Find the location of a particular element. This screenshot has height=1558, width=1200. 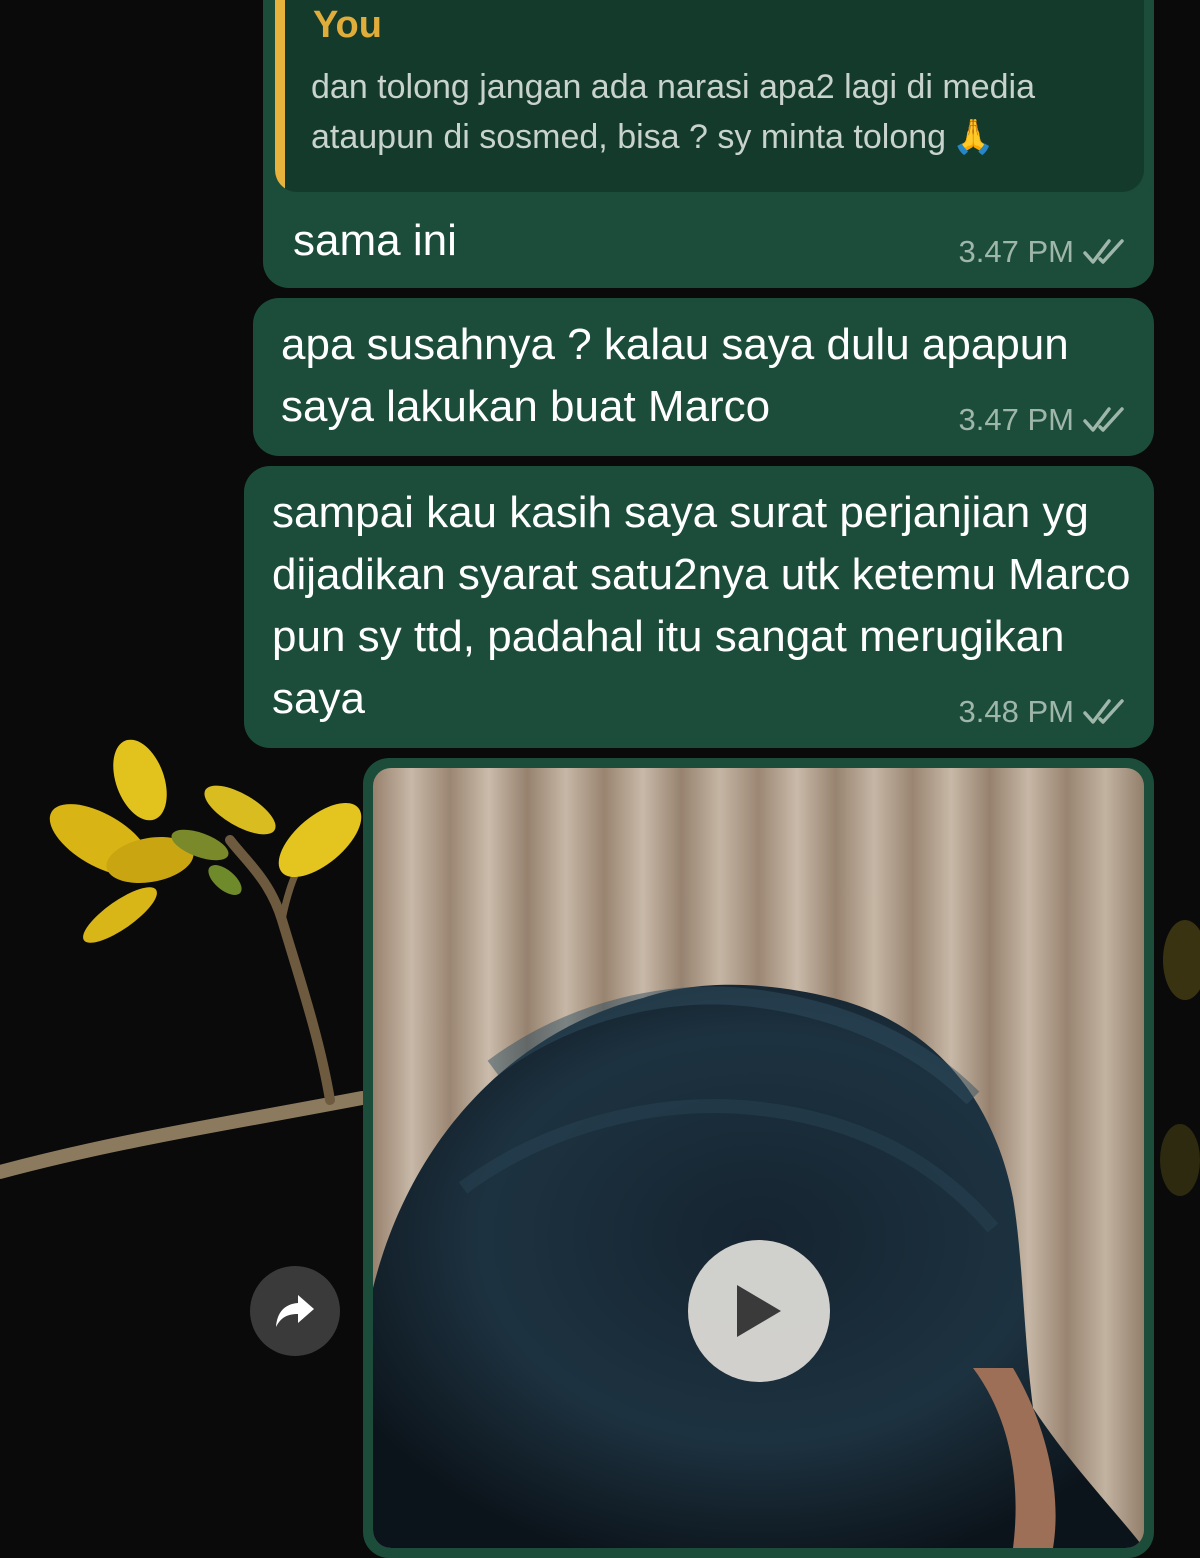

forward-button is located at coordinates (295, 1311).